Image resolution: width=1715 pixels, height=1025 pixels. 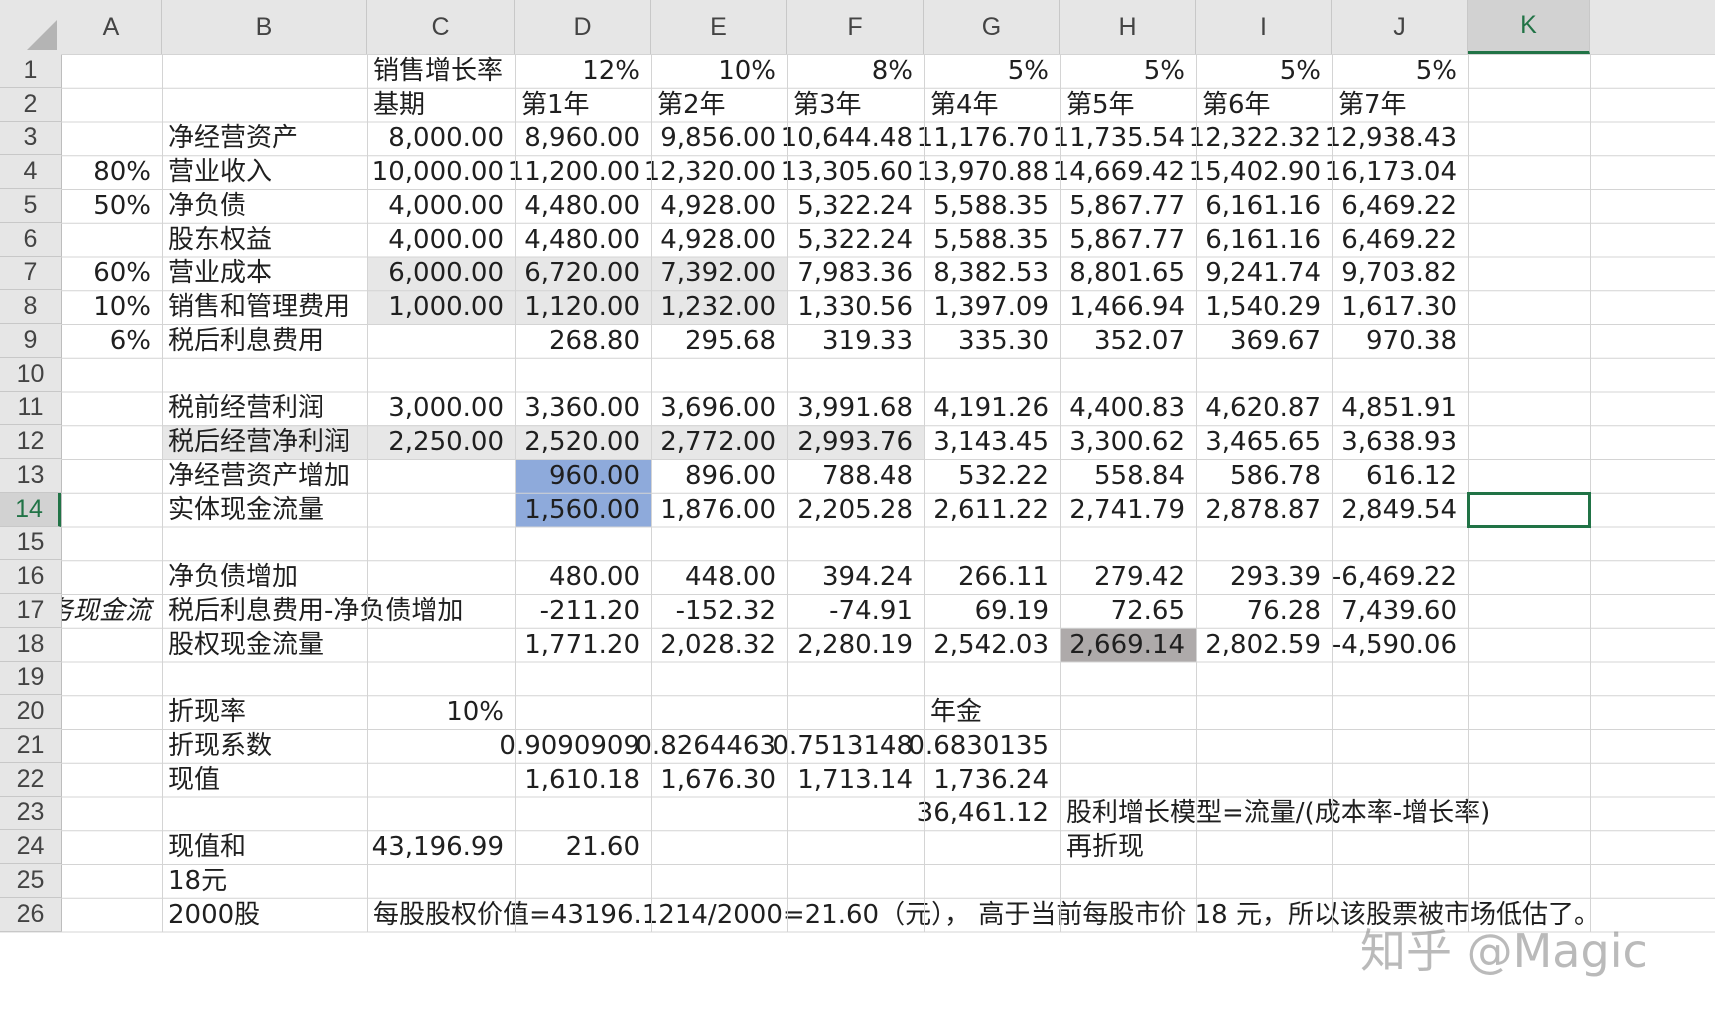 I want to click on cell-h2: 第5年, so click(x=1128, y=105).